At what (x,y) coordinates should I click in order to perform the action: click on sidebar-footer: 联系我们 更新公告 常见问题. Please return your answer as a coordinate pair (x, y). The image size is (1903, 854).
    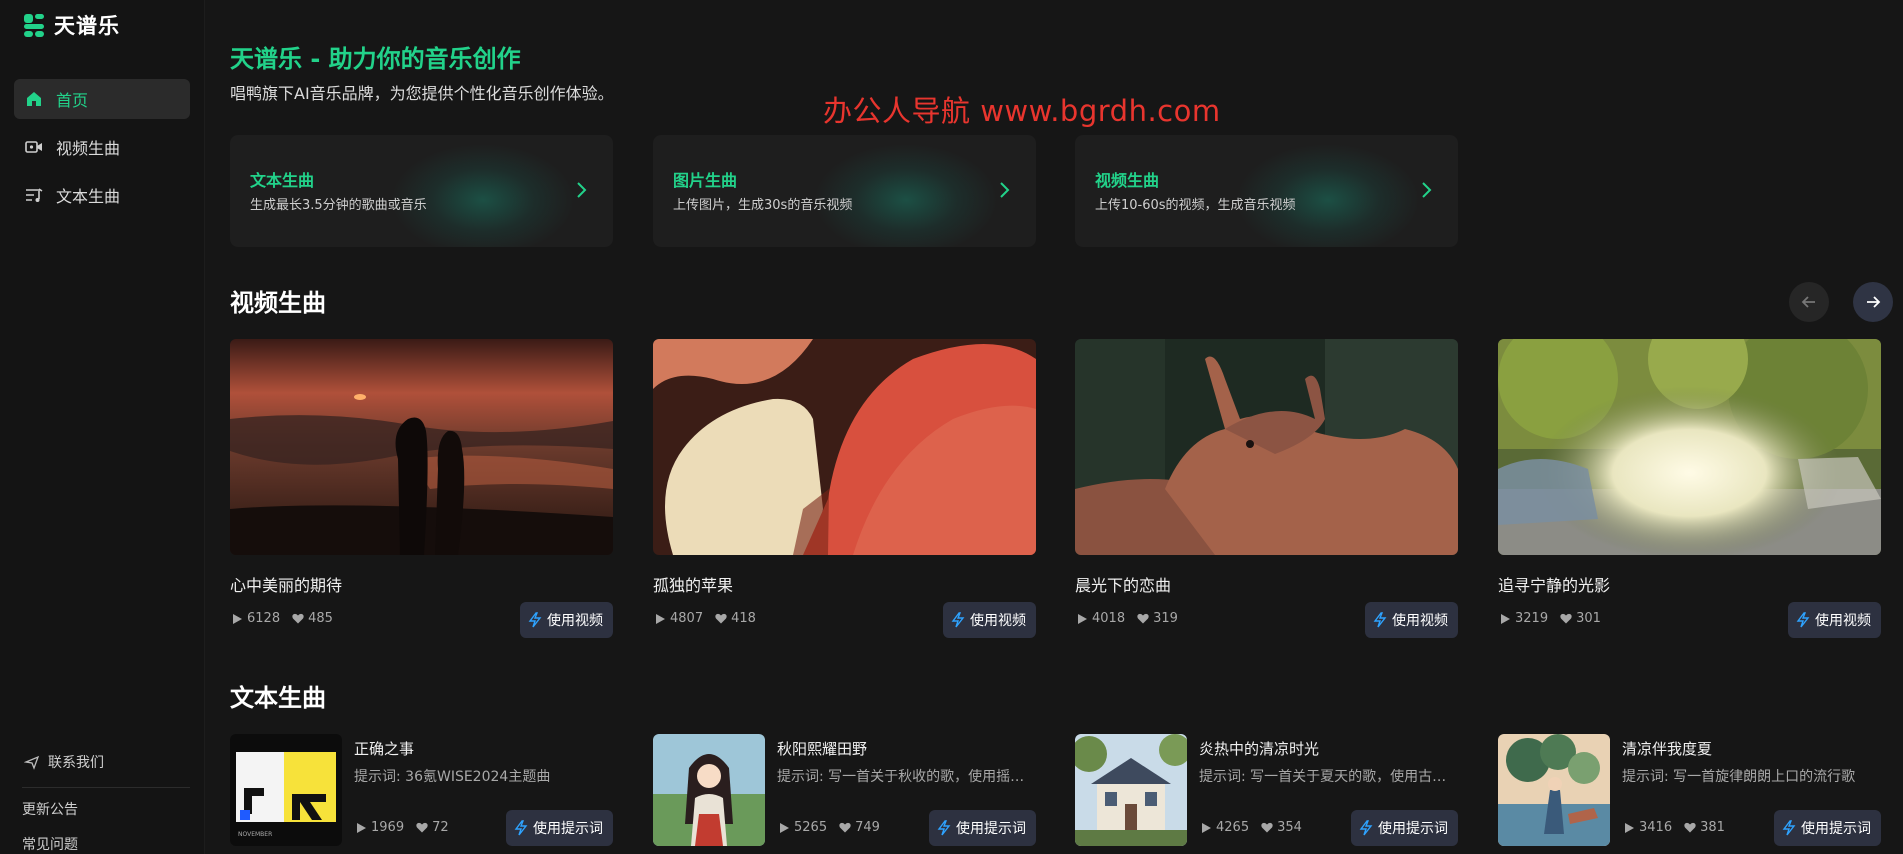
    Looking at the image, I should click on (106, 802).